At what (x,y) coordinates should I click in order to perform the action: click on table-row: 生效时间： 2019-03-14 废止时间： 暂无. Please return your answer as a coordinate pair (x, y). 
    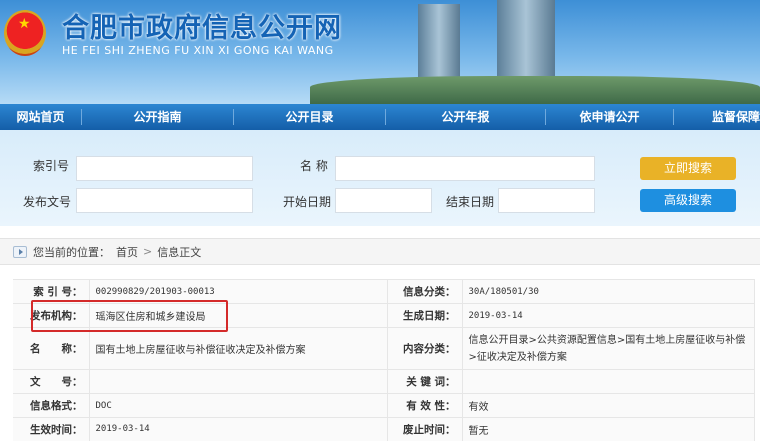
    Looking at the image, I should click on (384, 429).